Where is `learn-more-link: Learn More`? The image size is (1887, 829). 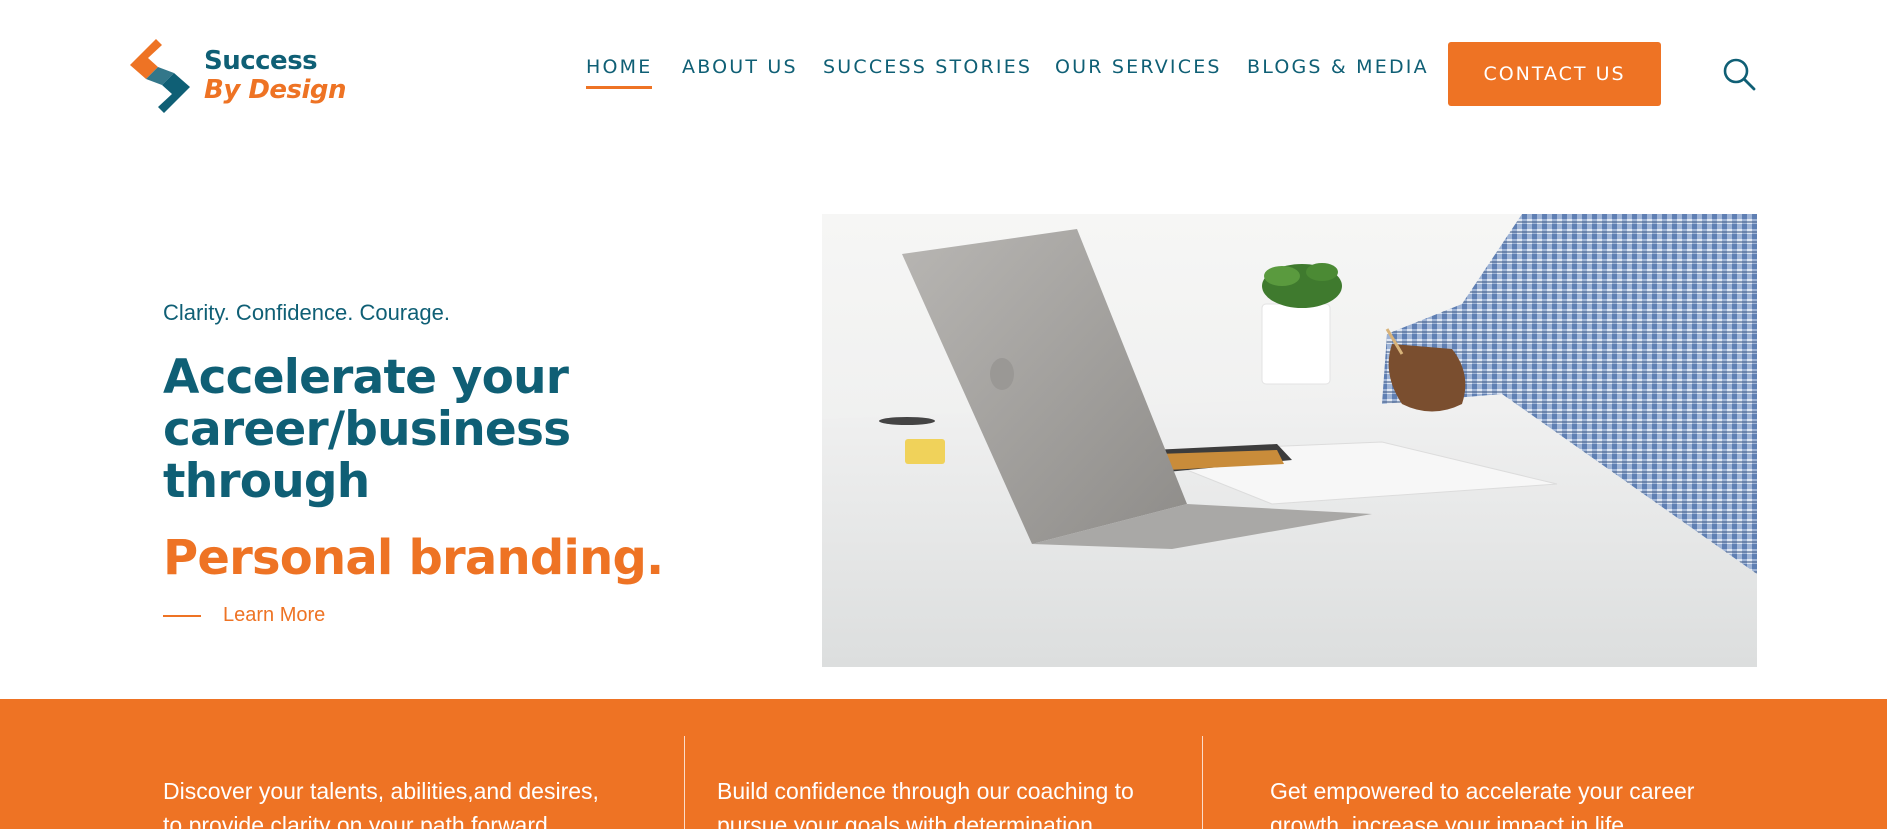
learn-more-link: Learn More is located at coordinates (473, 615).